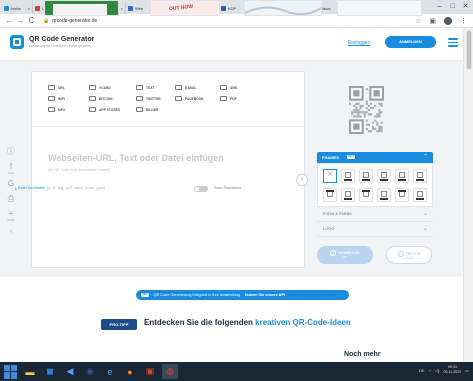 This screenshot has width=473, height=381. Describe the element at coordinates (453, 43) in the screenshot. I see `hamburger-menu-icon` at that location.